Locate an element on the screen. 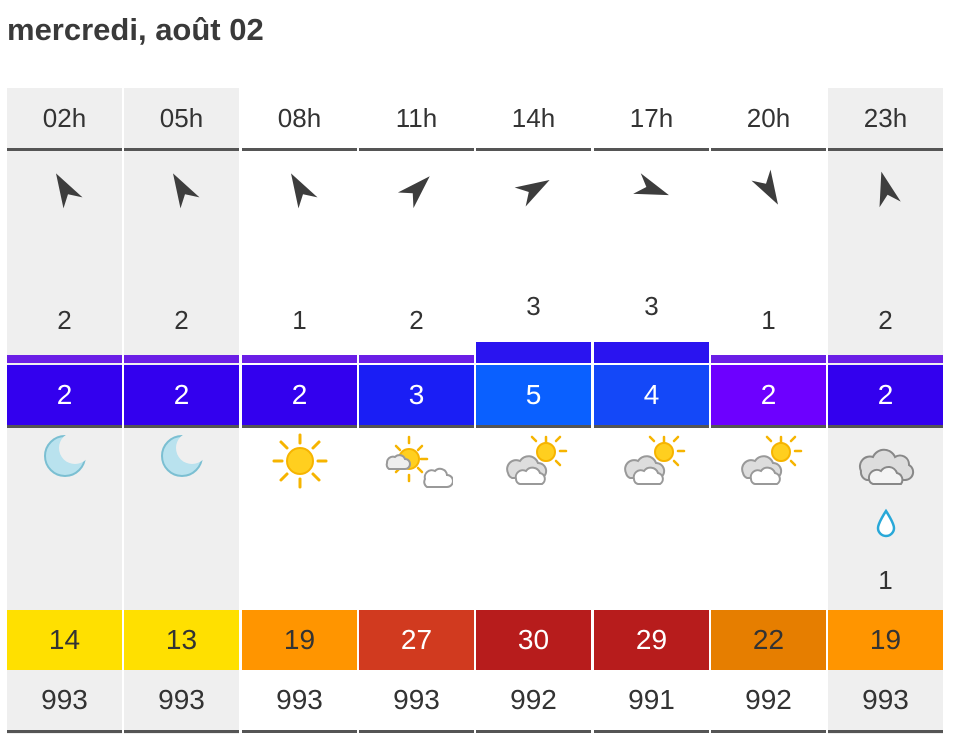 This screenshot has width=962, height=749. forecast-column-11h: 11h 2 3 27 993 is located at coordinates (416, 411).